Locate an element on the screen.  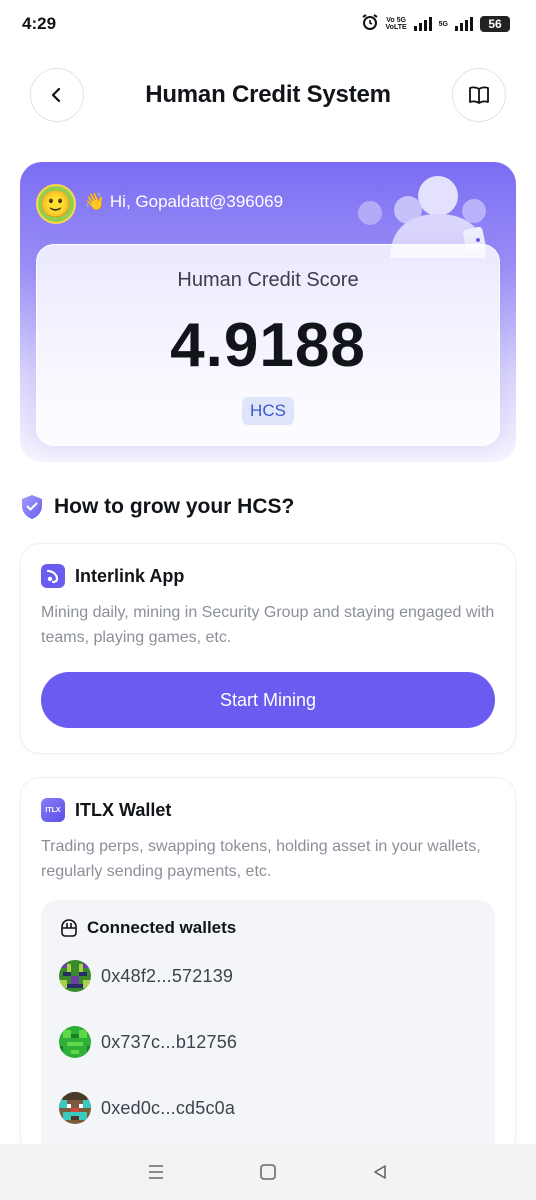
wallet-icon is located at coordinates (69, 928).